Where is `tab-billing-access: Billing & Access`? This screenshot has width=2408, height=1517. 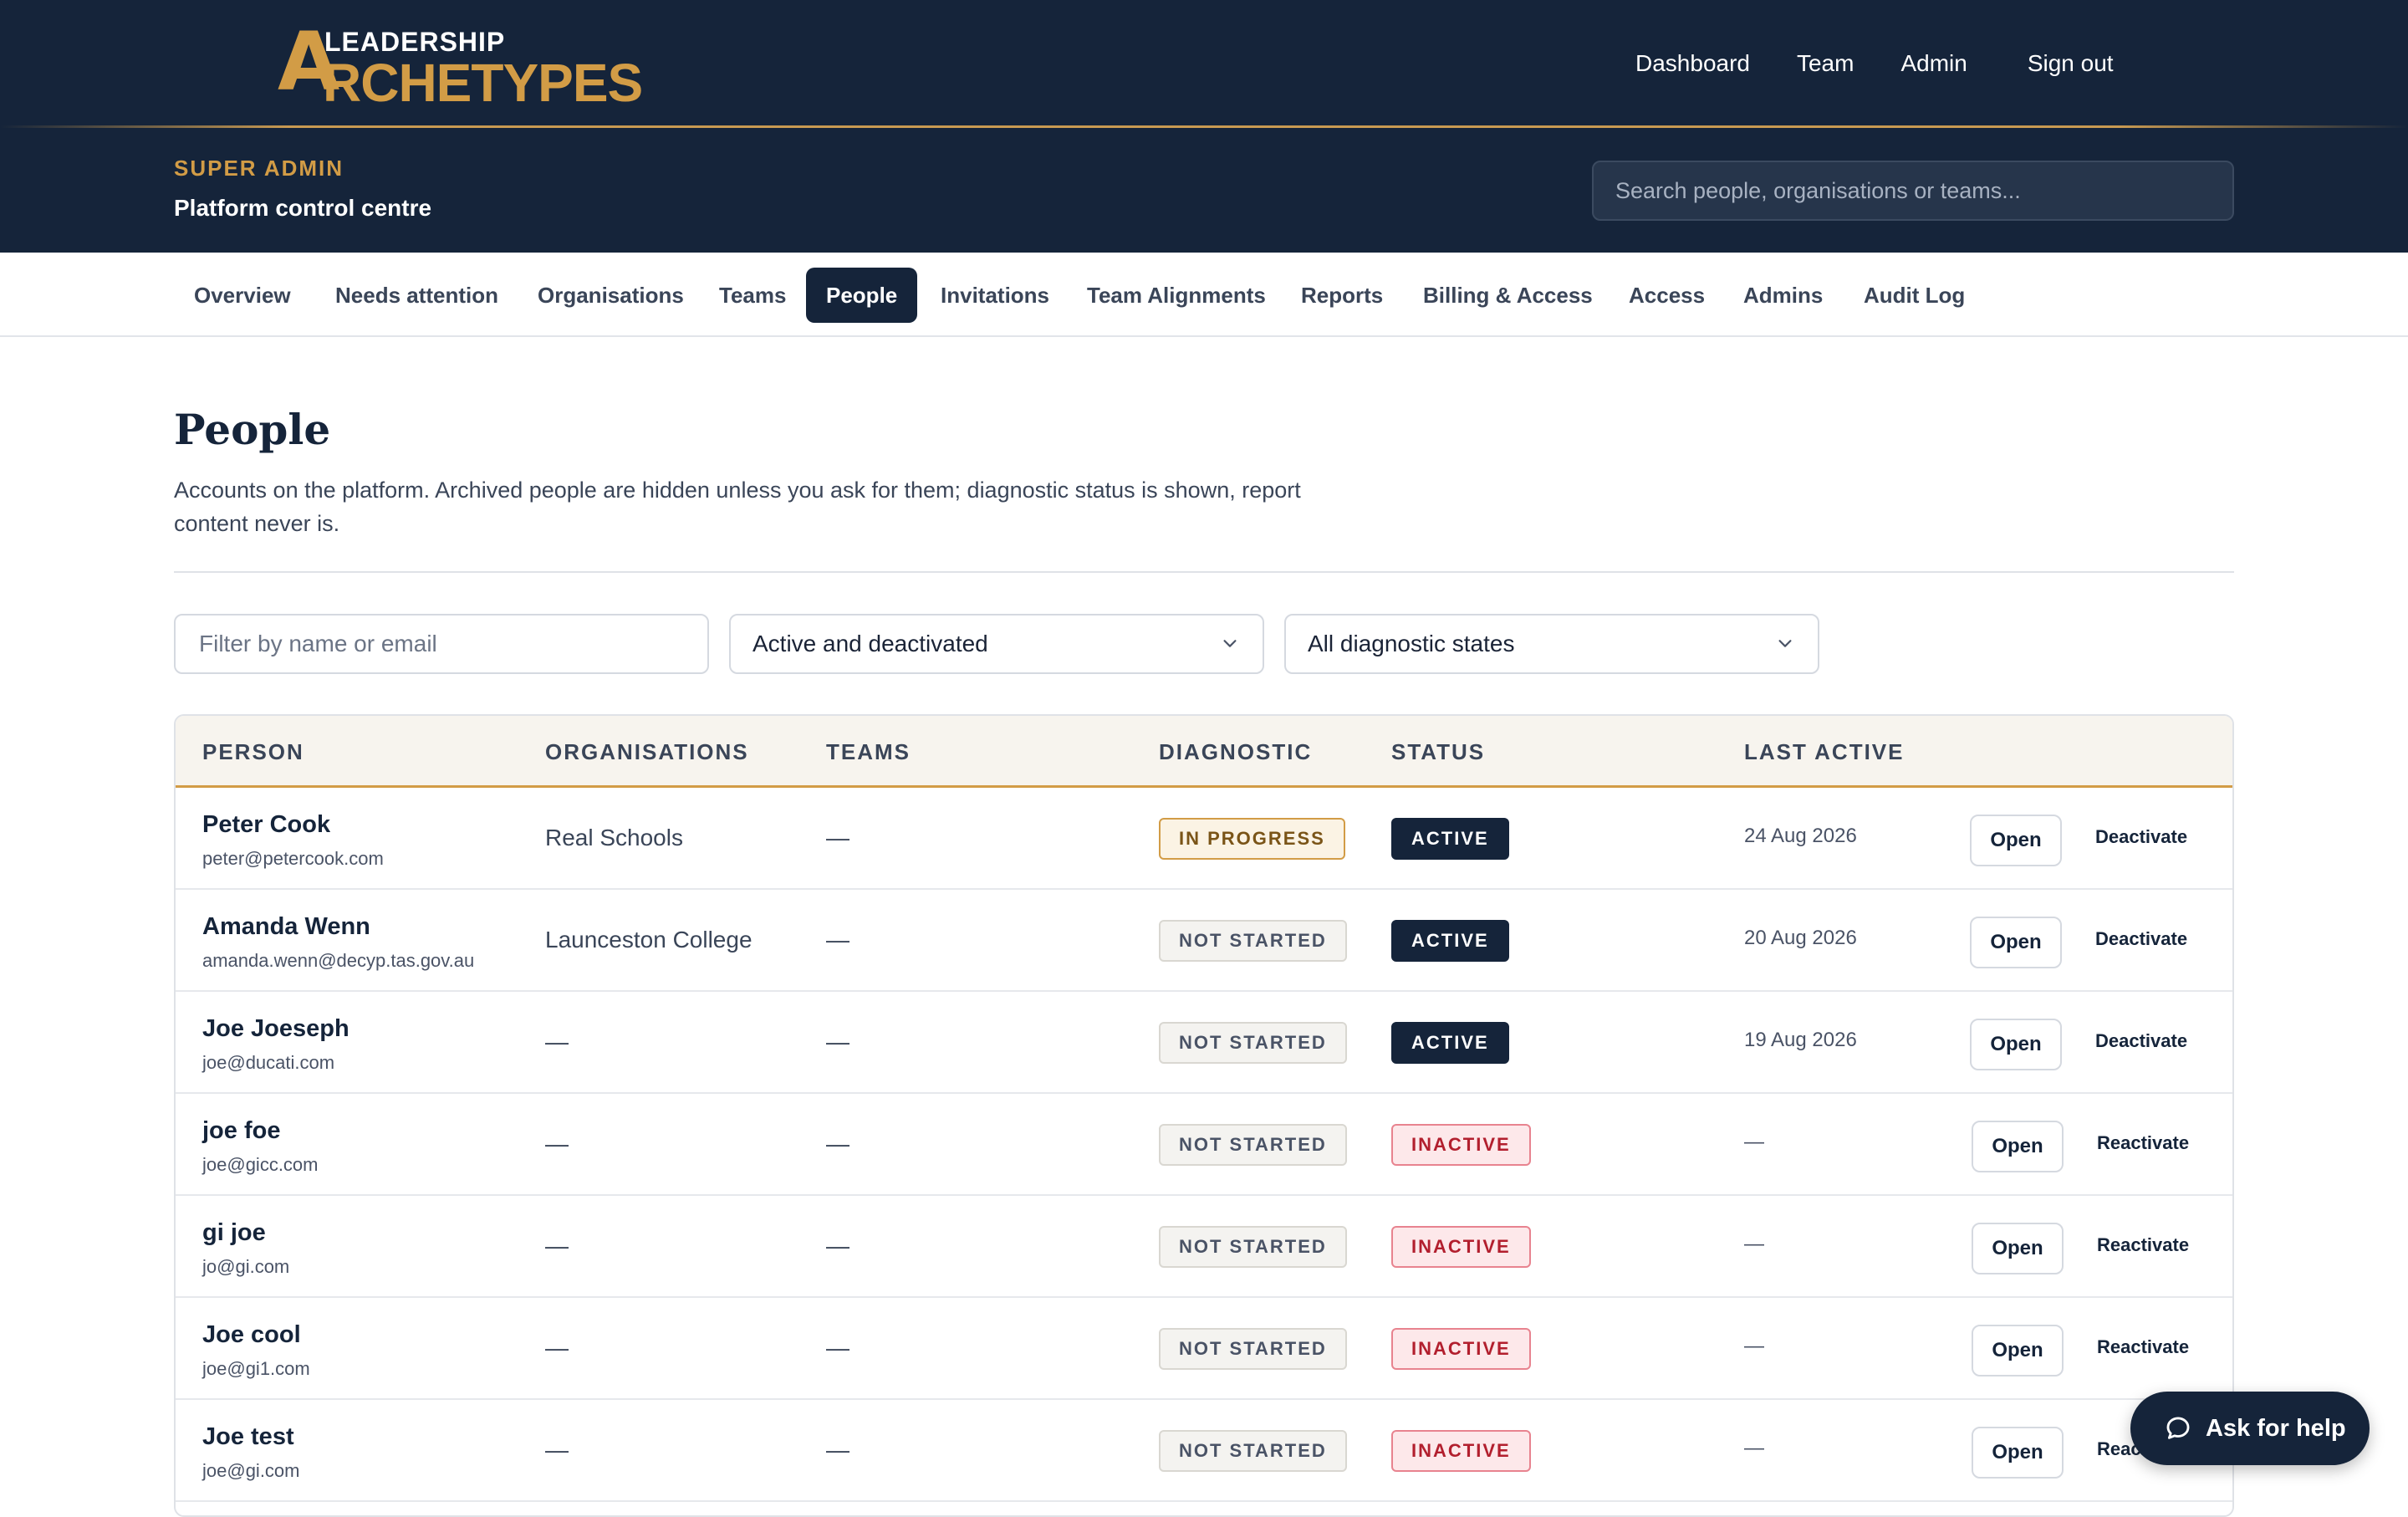
tab-billing-access: Billing & Access is located at coordinates (1508, 295).